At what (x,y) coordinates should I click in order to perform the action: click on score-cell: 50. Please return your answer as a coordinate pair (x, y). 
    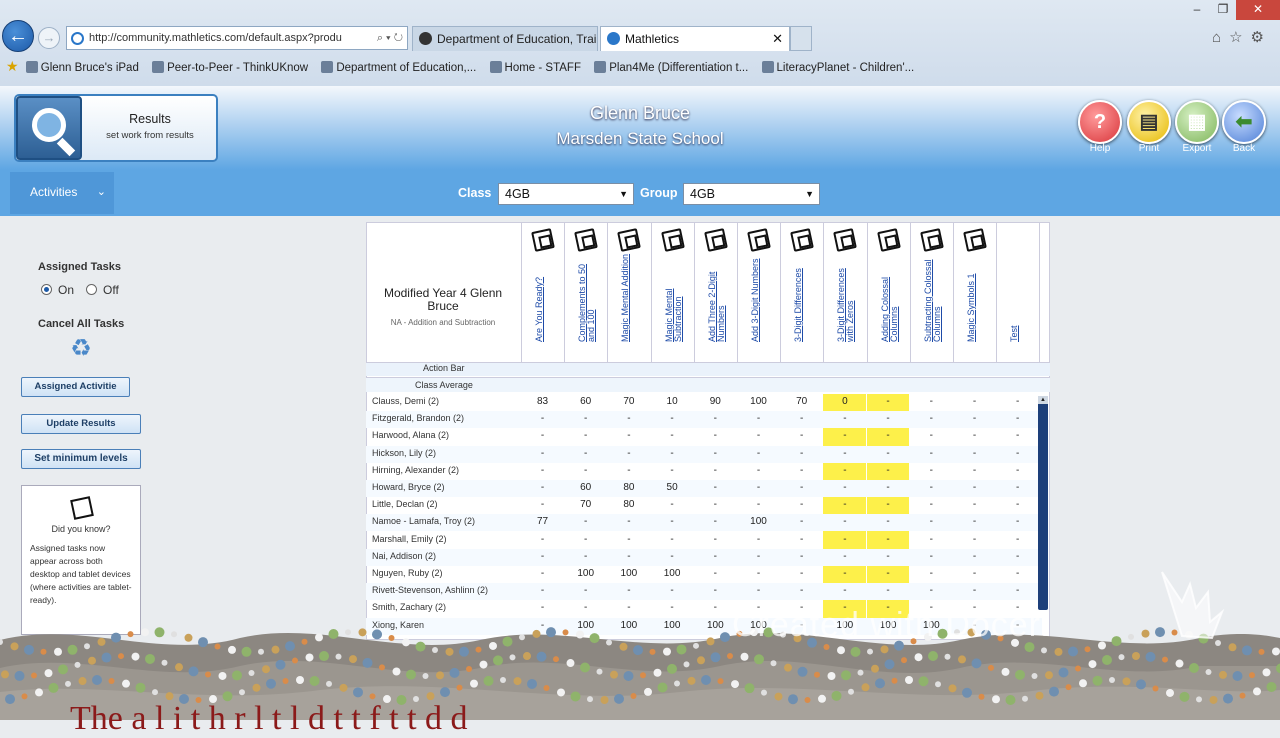
    Looking at the image, I should click on (672, 487).